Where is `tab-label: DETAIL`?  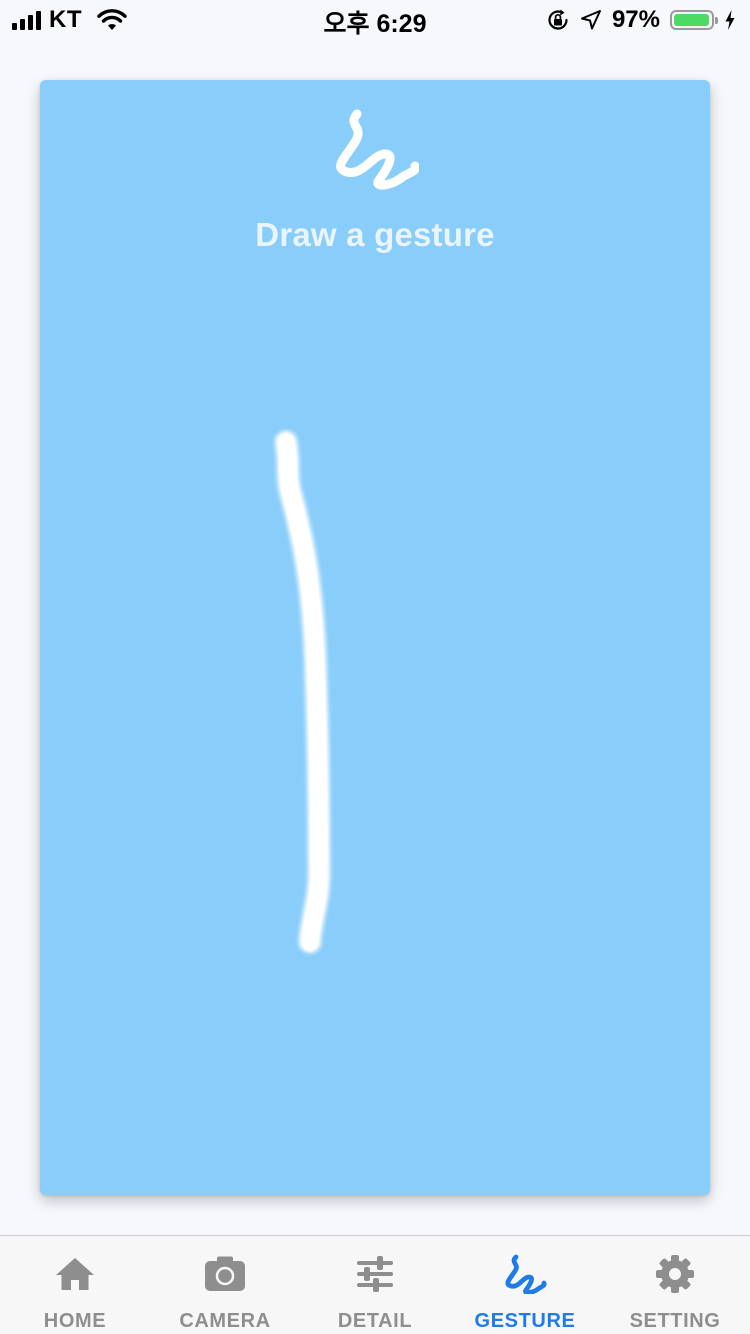 tab-label: DETAIL is located at coordinates (375, 1321).